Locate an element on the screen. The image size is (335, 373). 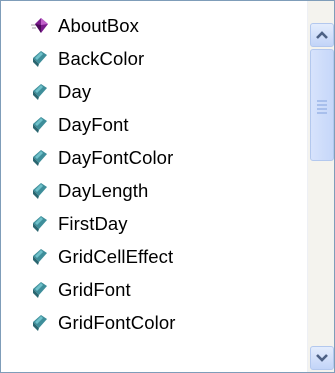
scroll-down-button is located at coordinates (322, 358).